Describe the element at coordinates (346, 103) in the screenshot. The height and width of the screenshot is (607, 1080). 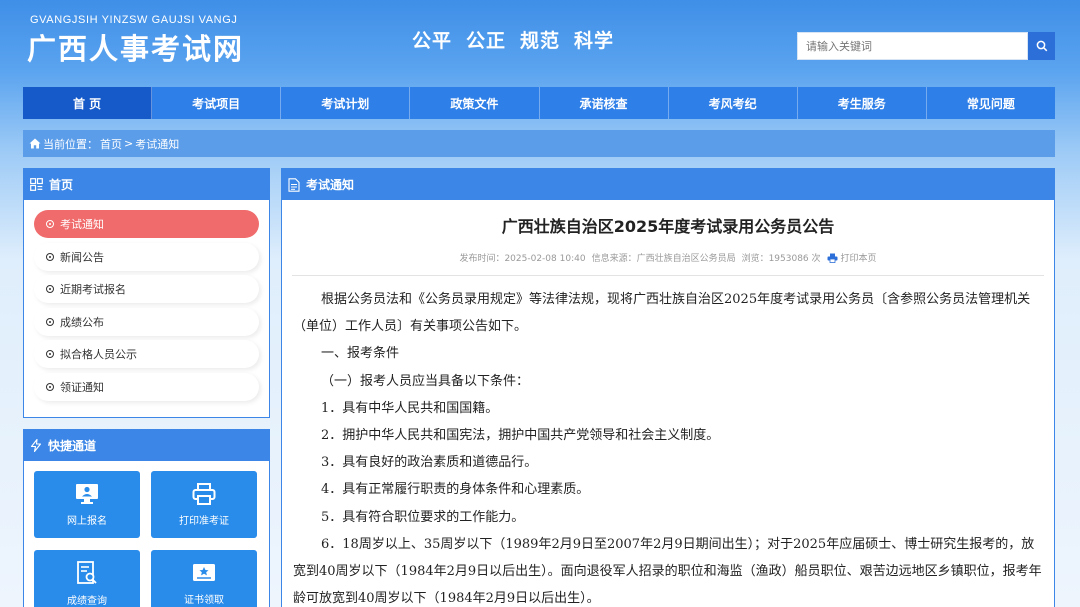
I see `nav-exam-plan: 考试计划` at that location.